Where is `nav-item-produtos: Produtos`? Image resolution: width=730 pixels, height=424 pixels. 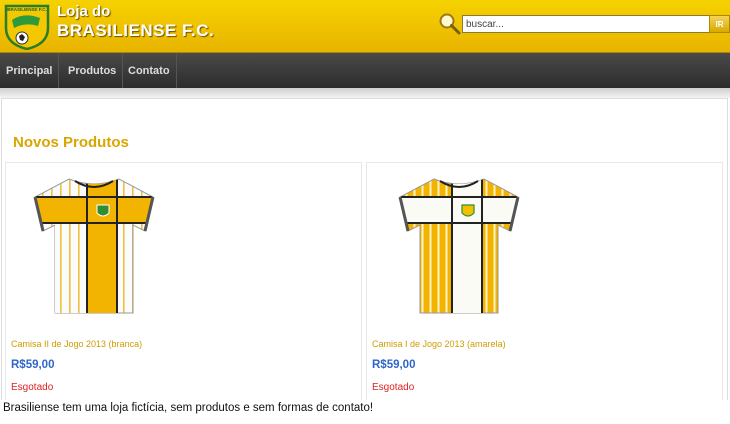
nav-item-produtos: Produtos is located at coordinates (93, 70).